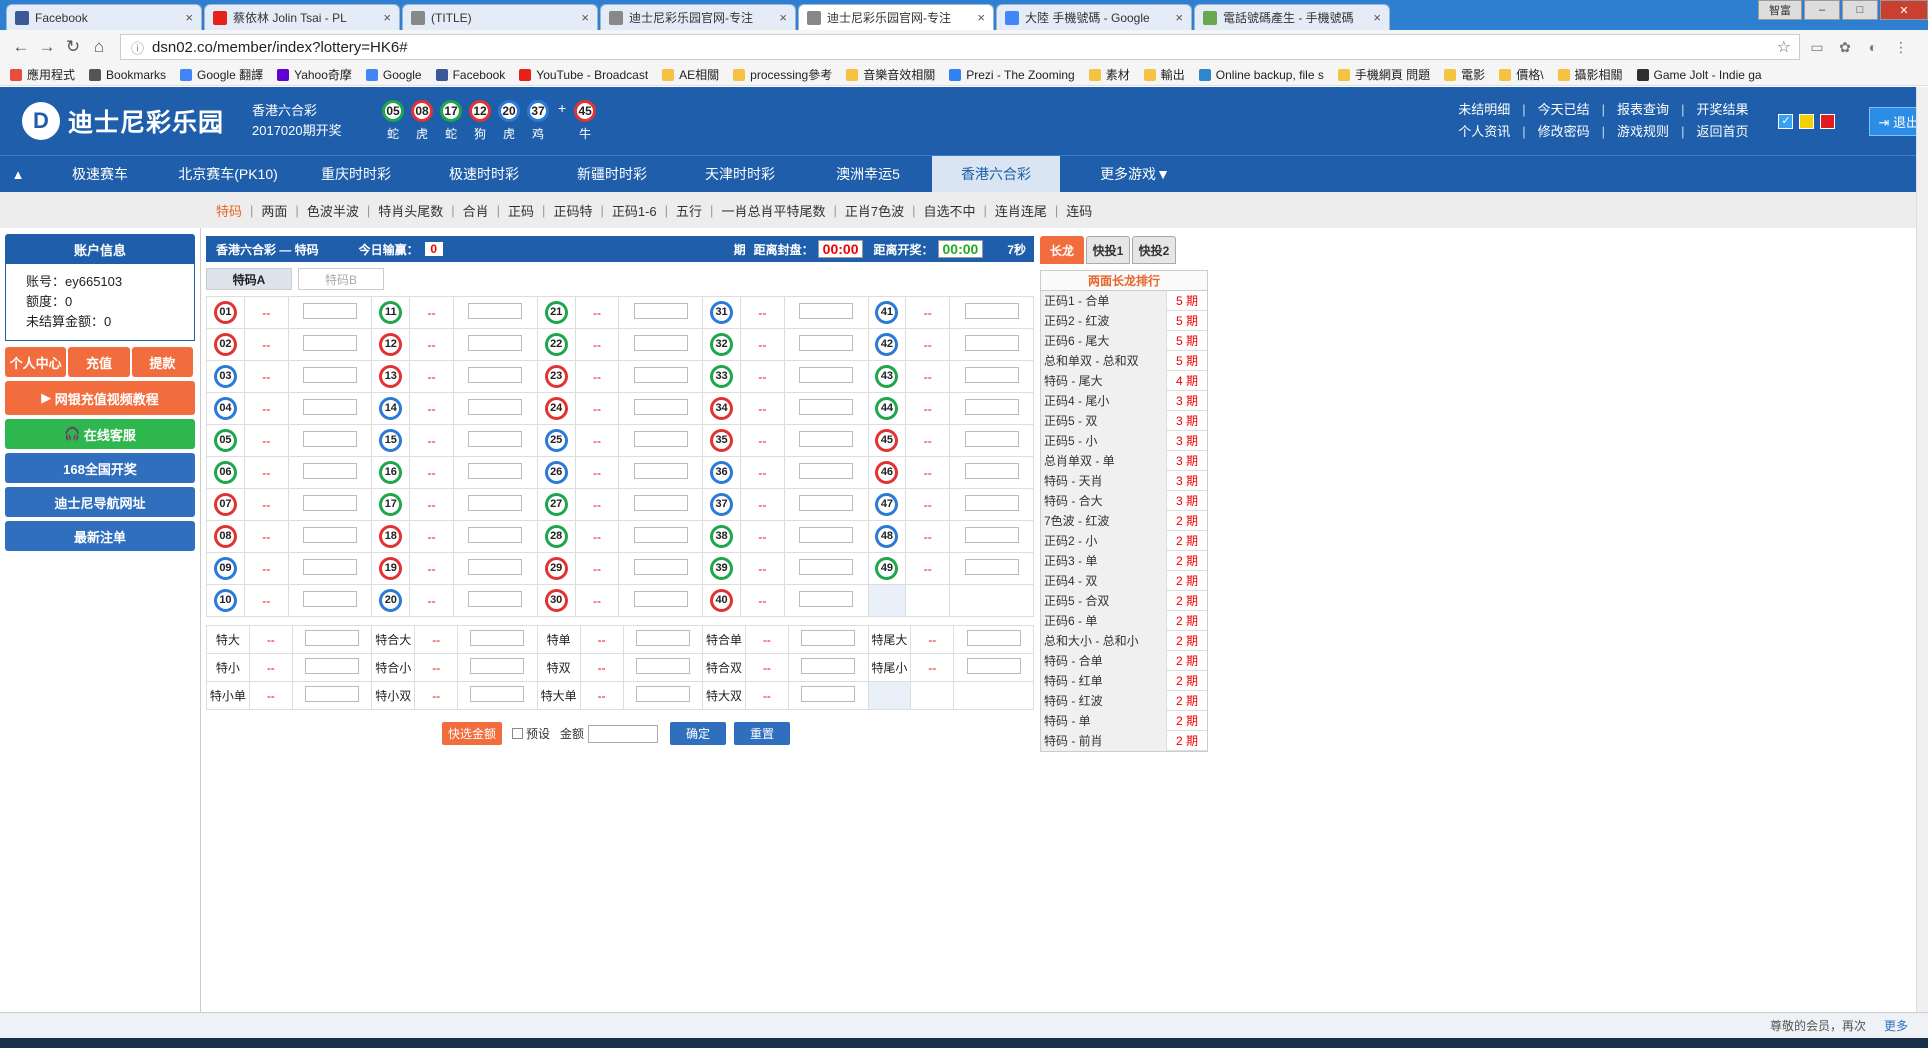 The width and height of the screenshot is (1928, 1048). I want to click on extension-icon: ✿, so click(1845, 47).